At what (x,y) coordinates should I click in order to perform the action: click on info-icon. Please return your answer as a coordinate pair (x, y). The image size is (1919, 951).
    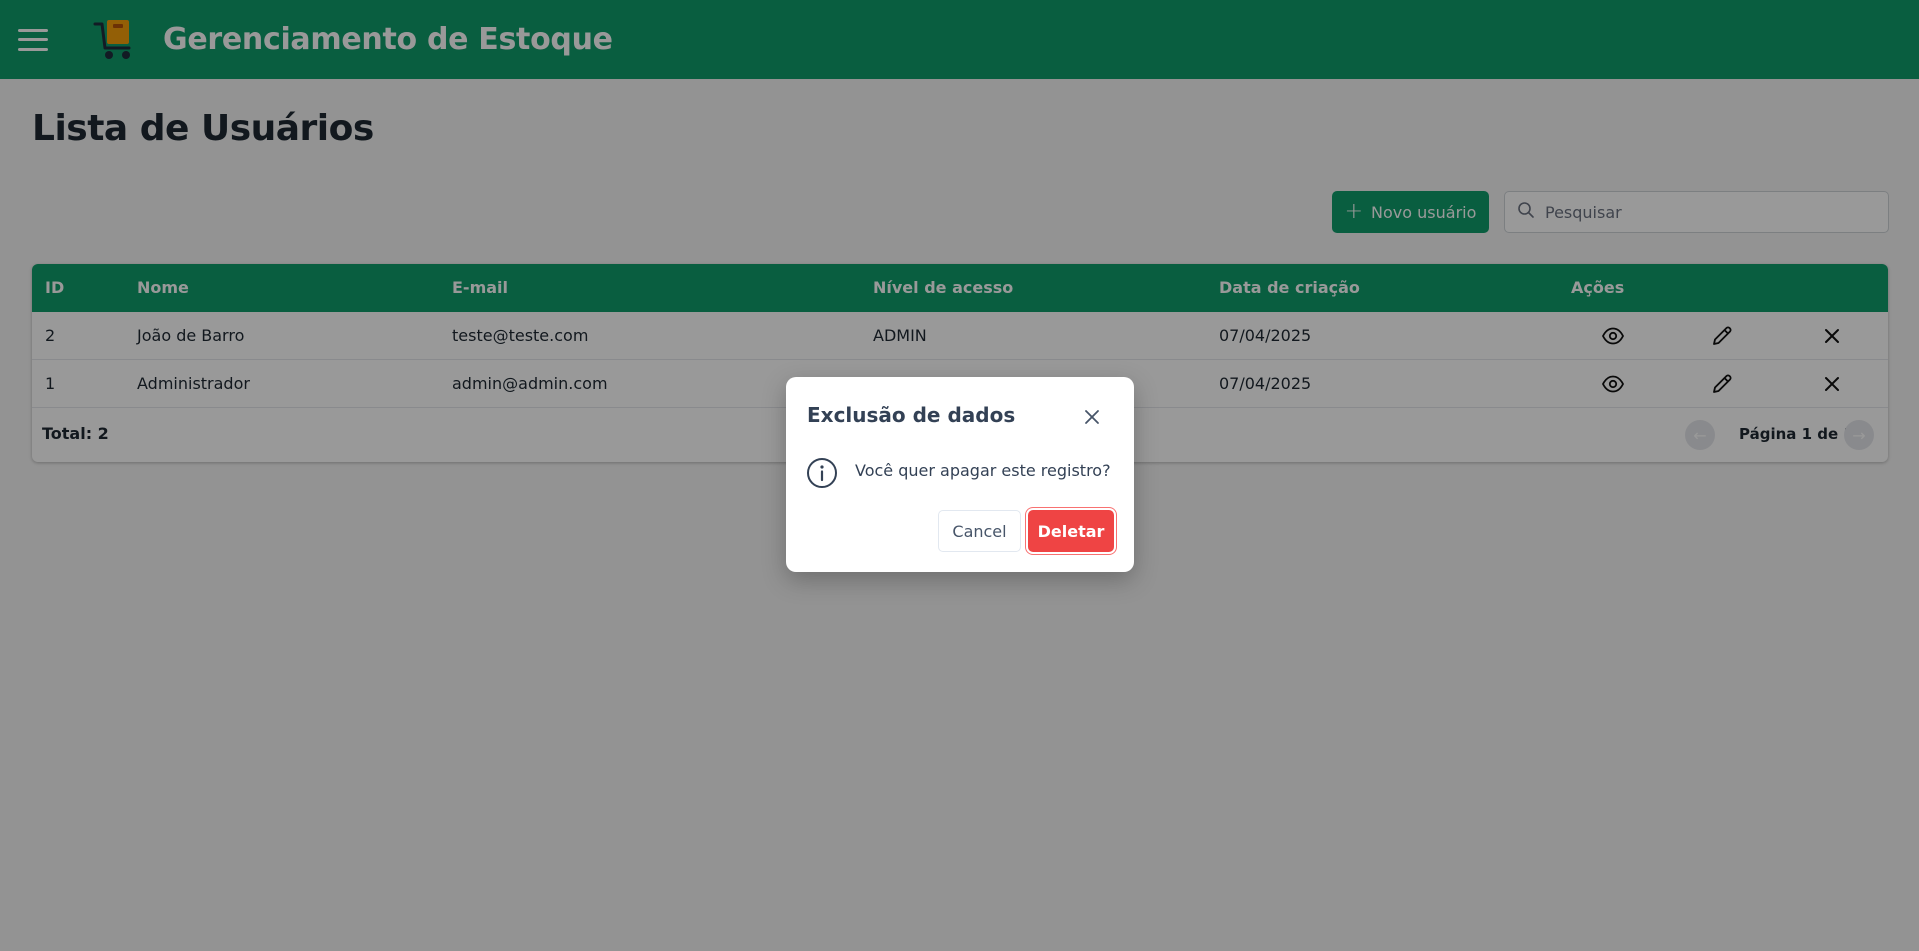
    Looking at the image, I should click on (822, 473).